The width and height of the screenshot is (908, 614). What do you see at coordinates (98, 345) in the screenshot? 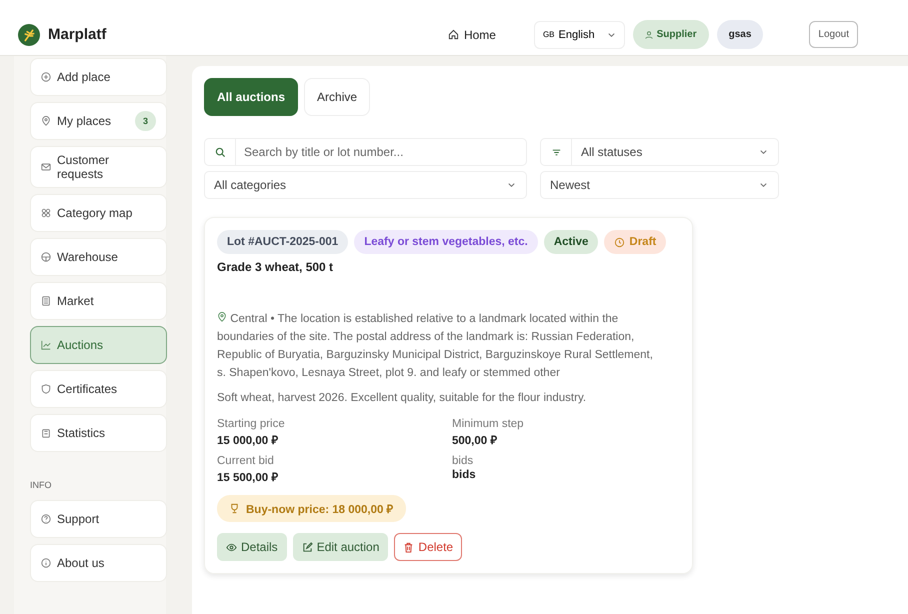
I see `sidebar-item: Auctions` at bounding box center [98, 345].